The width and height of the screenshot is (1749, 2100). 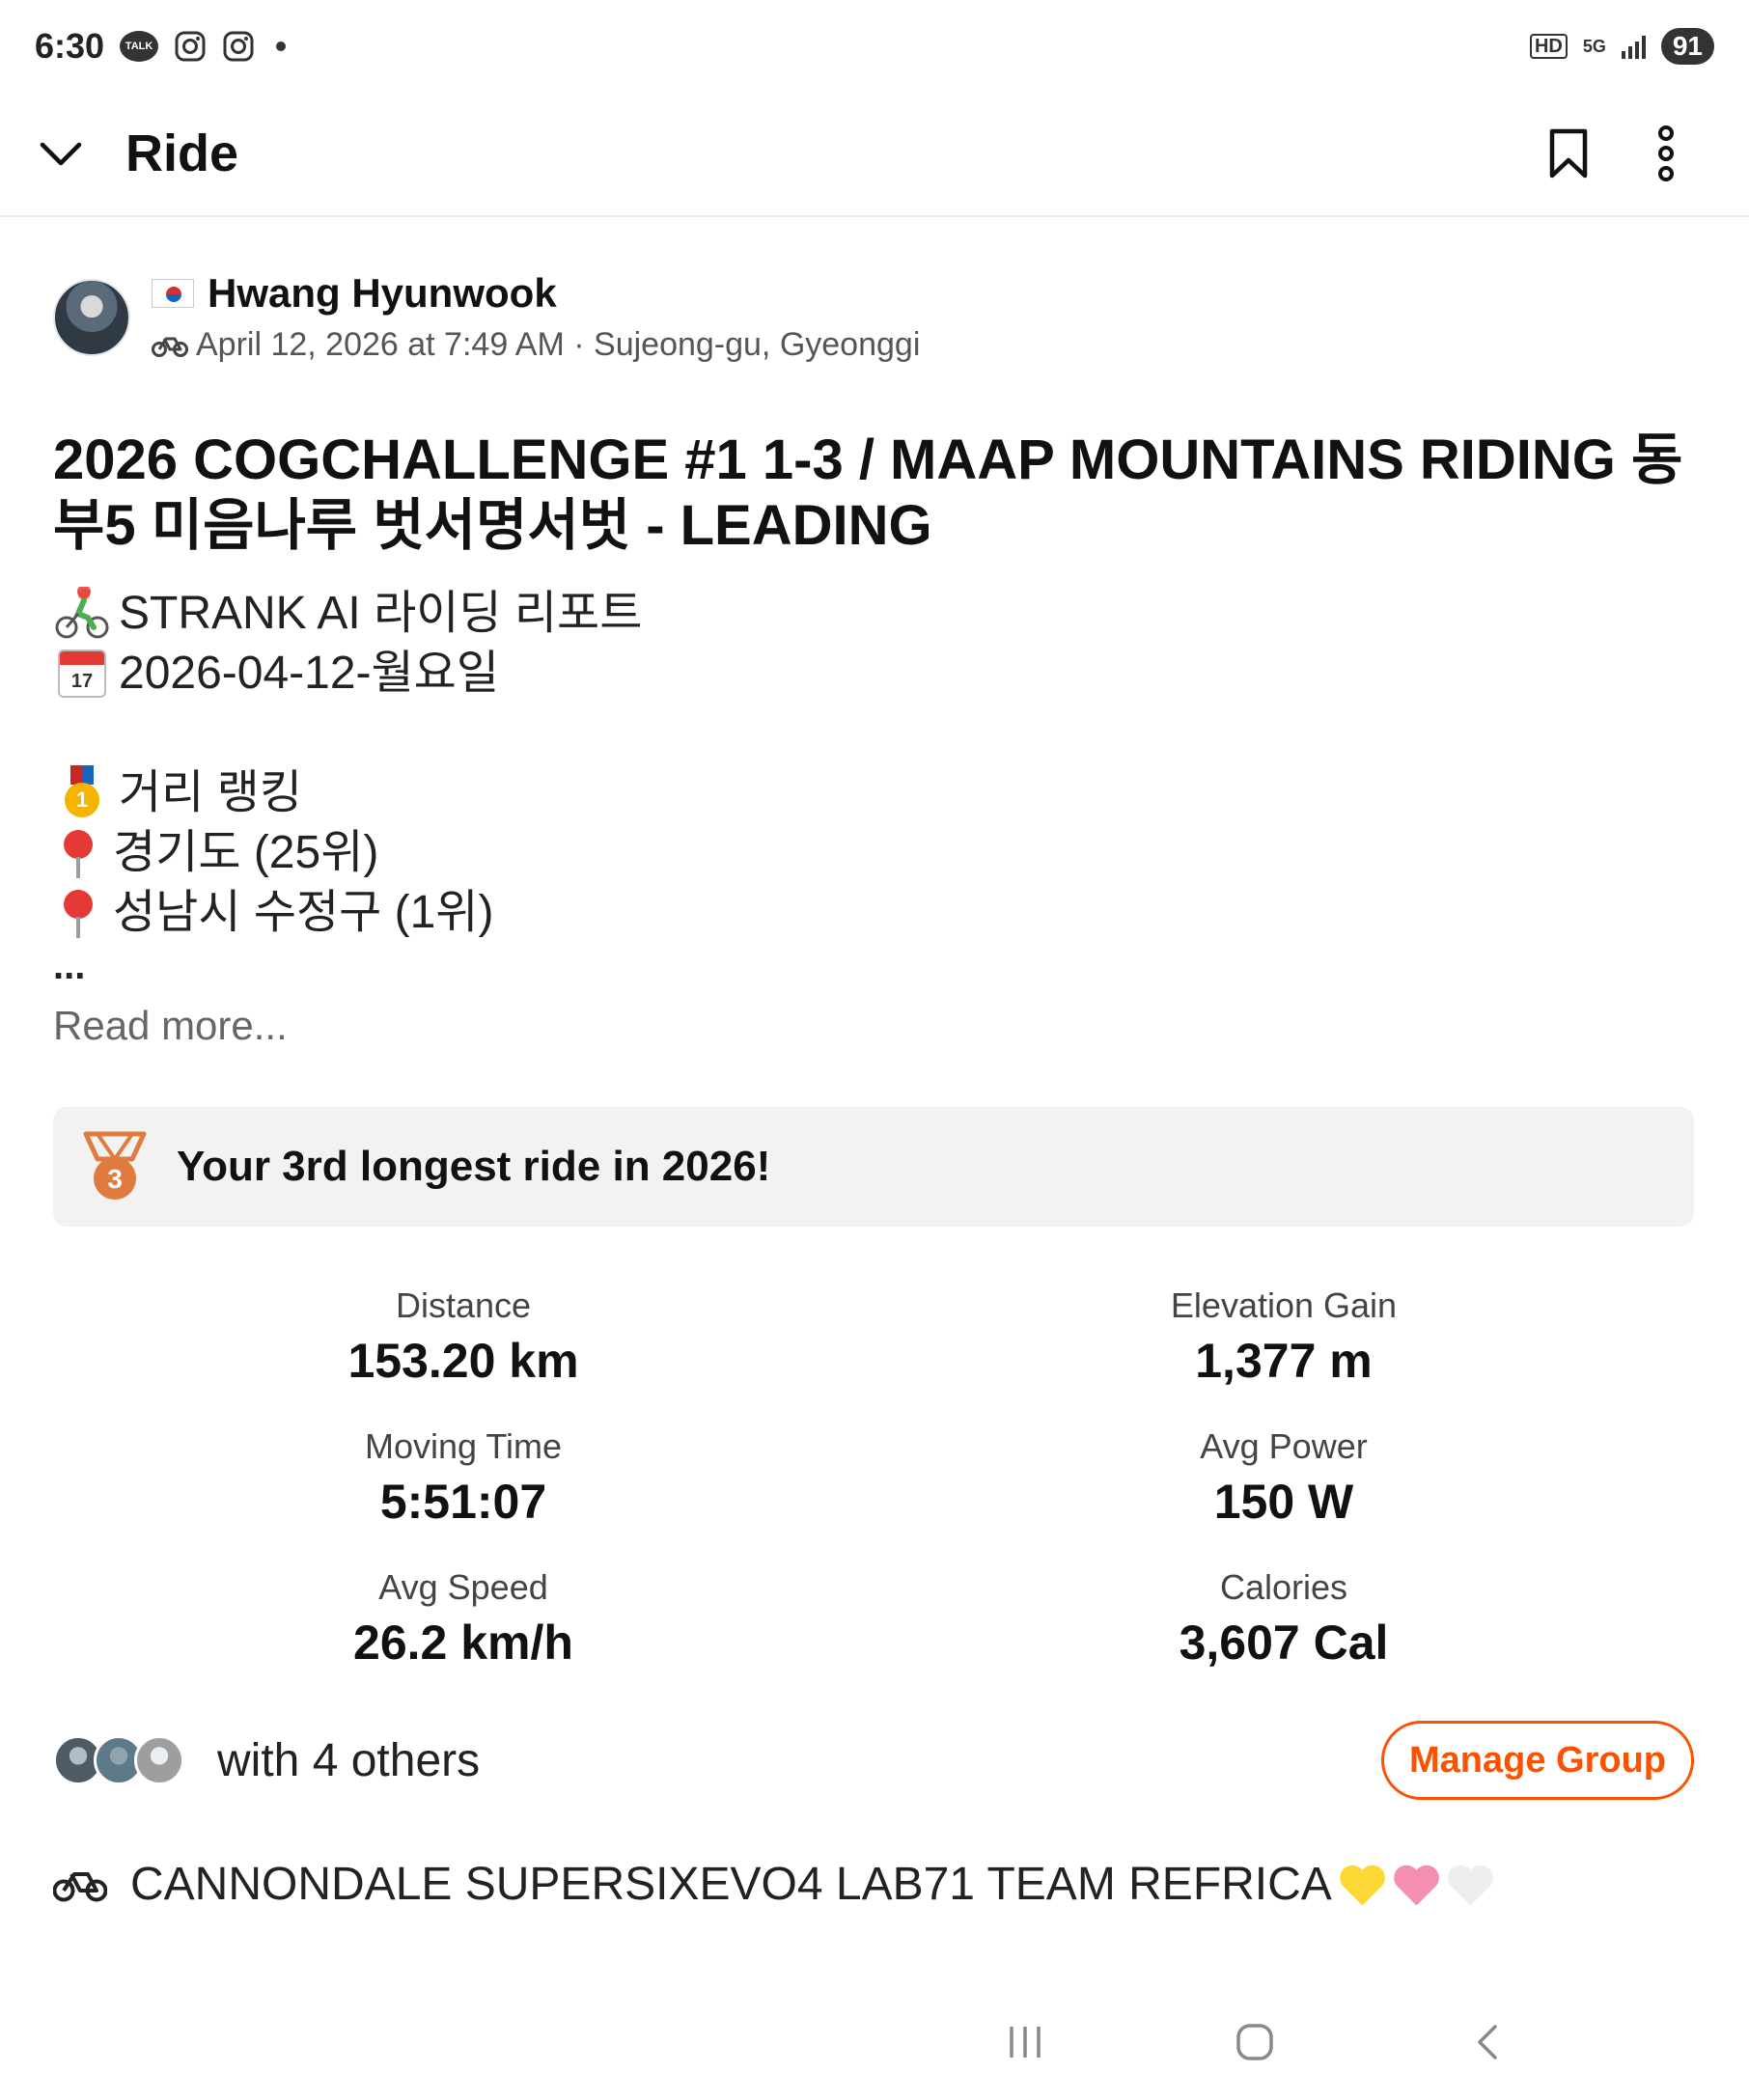 What do you see at coordinates (1612, 153) in the screenshot?
I see `app-bar-actions` at bounding box center [1612, 153].